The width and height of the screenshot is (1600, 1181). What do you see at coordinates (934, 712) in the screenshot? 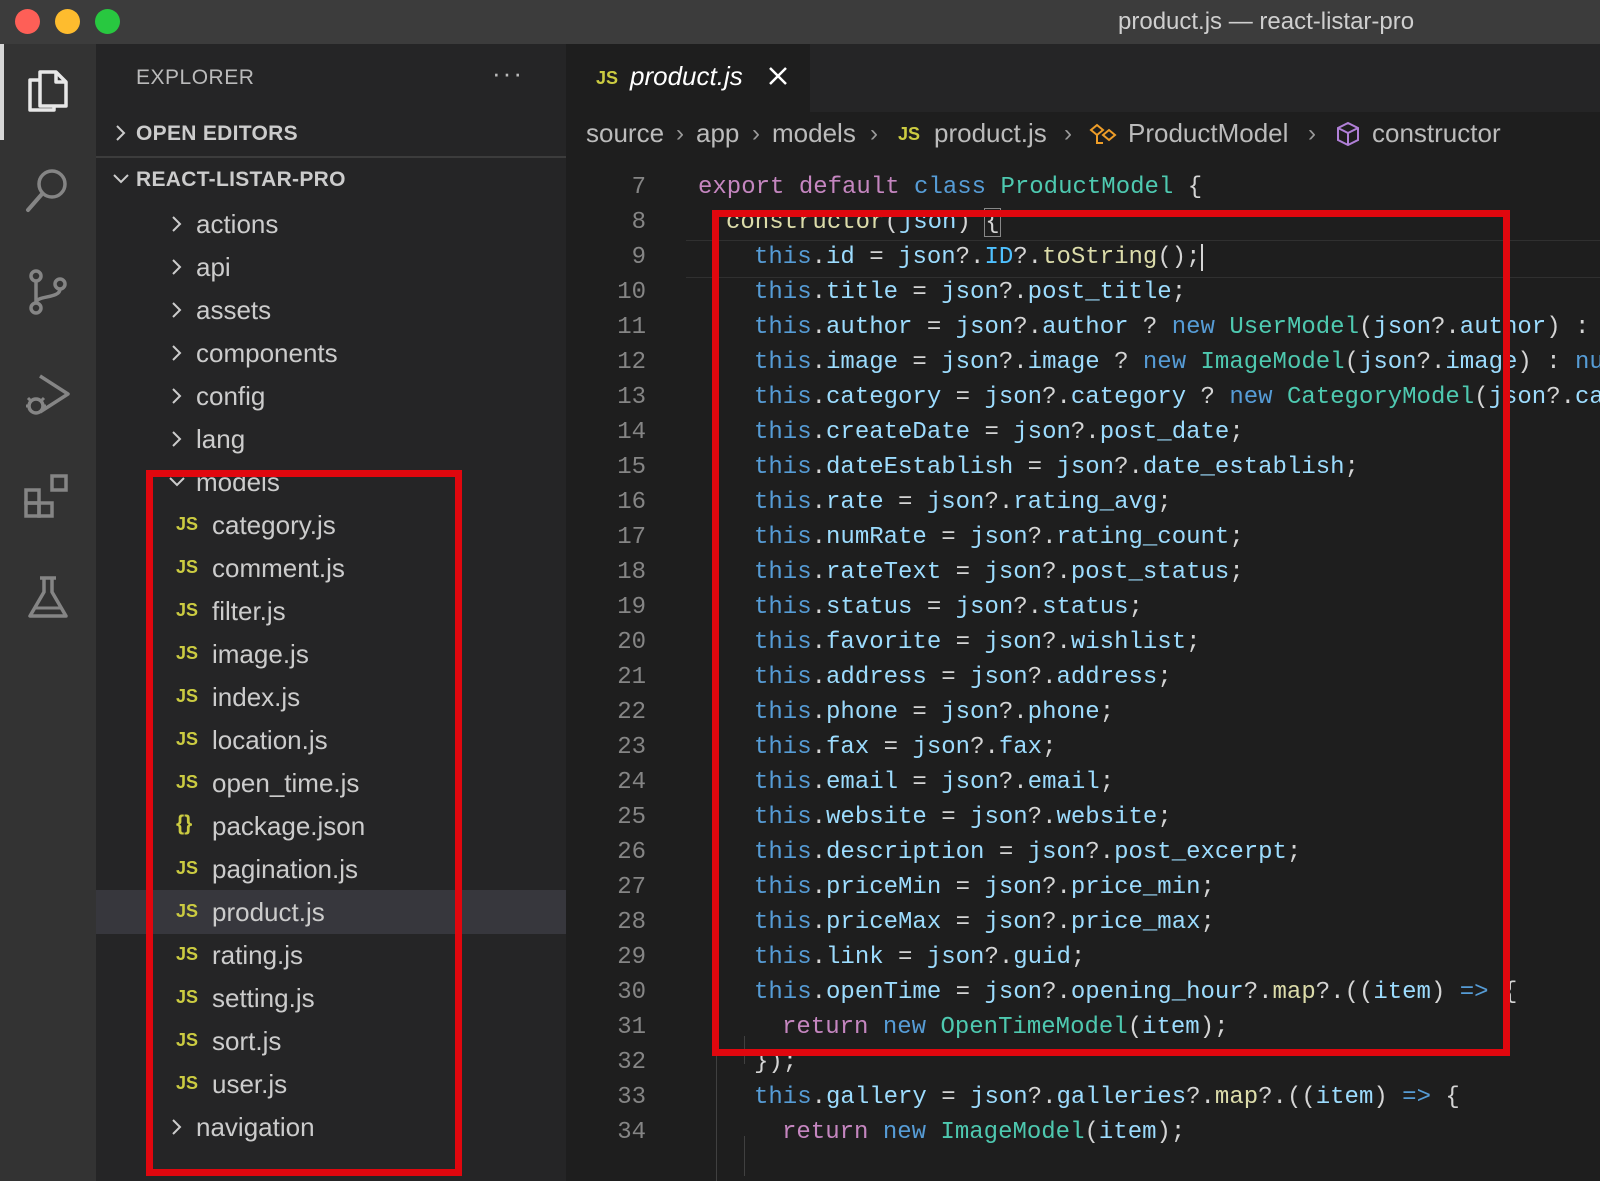
I see `code-line: this.phone = json?.phone;` at bounding box center [934, 712].